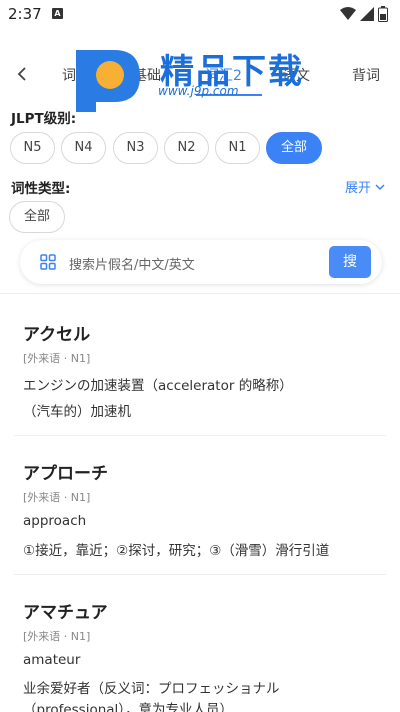 Image resolution: width=400 pixels, height=712 pixels. Describe the element at coordinates (201, 262) in the screenshot. I see `search-bar: 搜索片假名/中文/英文 搜` at that location.